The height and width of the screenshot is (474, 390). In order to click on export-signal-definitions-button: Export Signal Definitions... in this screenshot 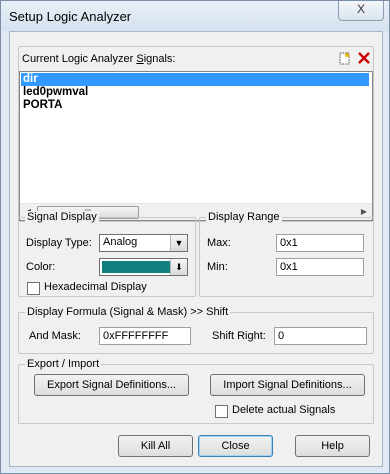, I will do `click(111, 385)`.